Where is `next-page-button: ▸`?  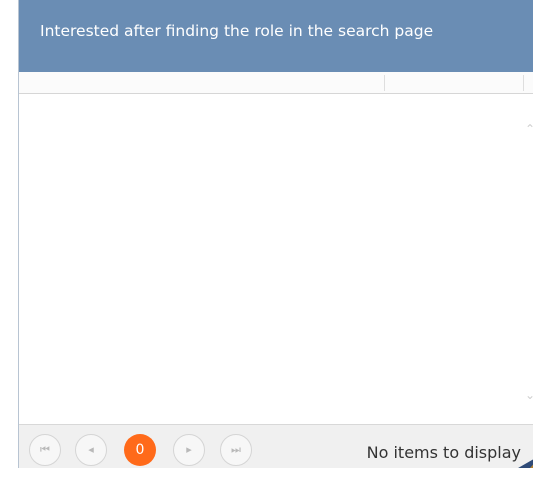
next-page-button: ▸ is located at coordinates (189, 450).